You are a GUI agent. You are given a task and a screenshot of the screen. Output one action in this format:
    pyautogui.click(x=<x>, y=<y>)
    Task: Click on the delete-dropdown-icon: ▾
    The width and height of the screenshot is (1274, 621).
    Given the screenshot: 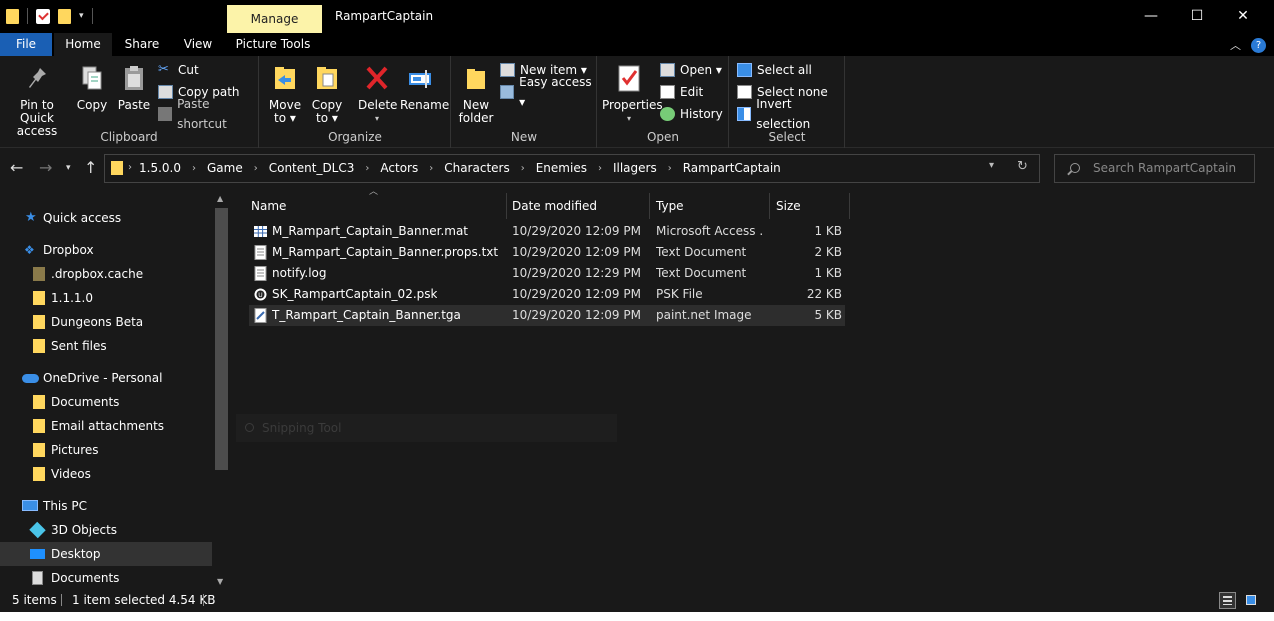 What is the action you would take?
    pyautogui.click(x=377, y=118)
    